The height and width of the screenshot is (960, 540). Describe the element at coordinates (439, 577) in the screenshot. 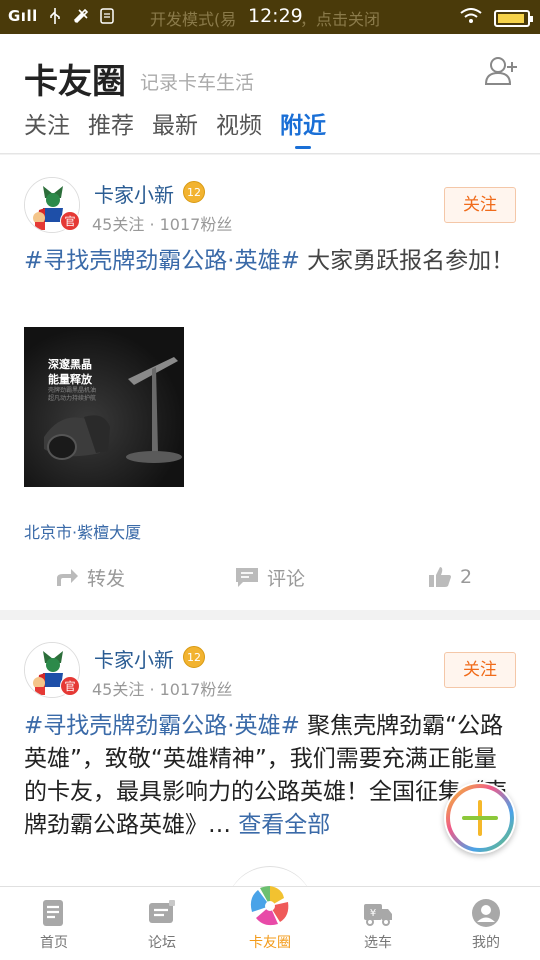

I see `thumbs-up-icon` at that location.